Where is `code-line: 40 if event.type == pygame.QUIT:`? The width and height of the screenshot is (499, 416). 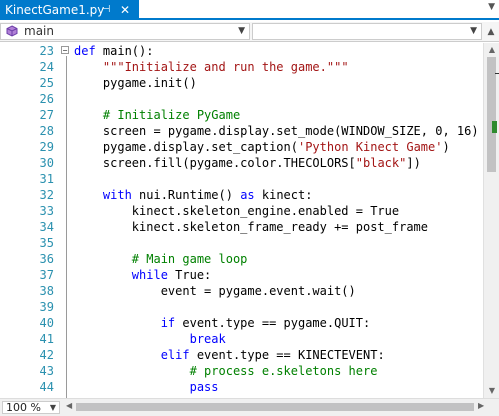 code-line: 40 if event.type == pygame.QUIT: is located at coordinates (241, 323).